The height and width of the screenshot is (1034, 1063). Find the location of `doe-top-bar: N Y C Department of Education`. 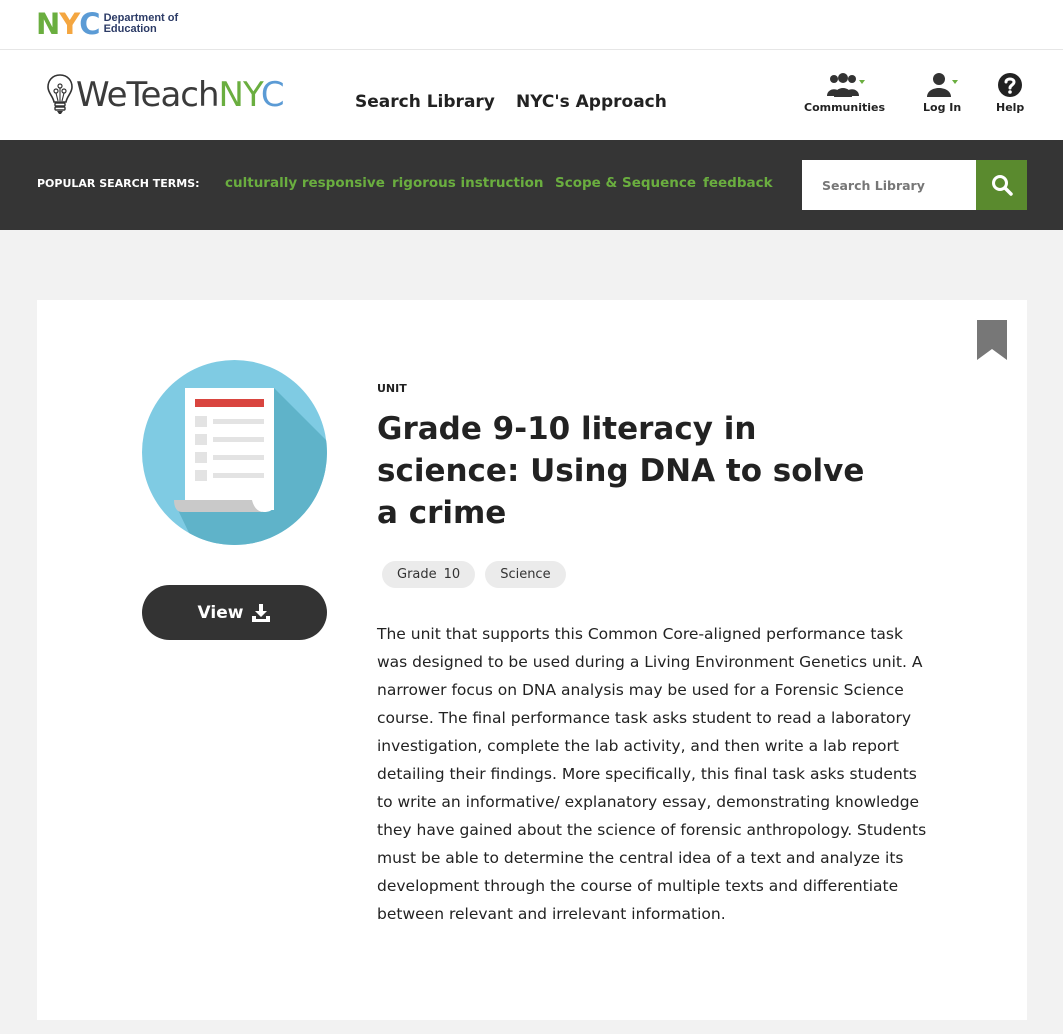

doe-top-bar: N Y C Department of Education is located at coordinates (531, 25).